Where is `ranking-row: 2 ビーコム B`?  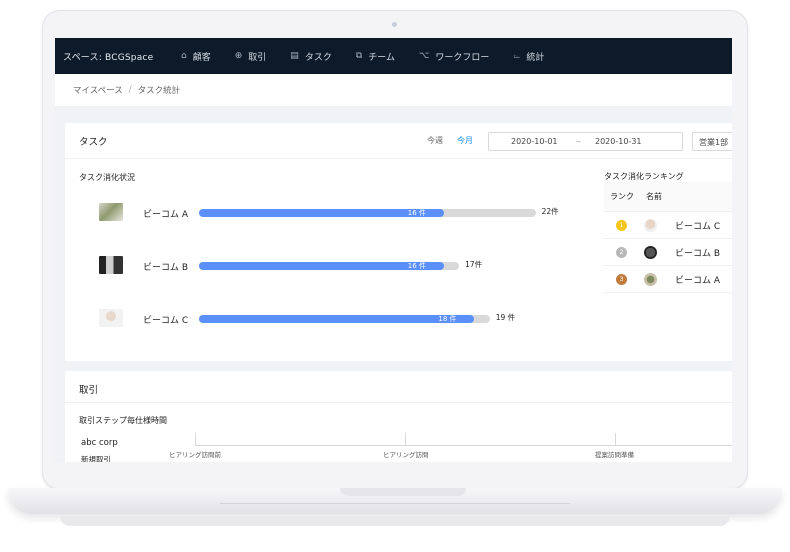
ranking-row: 2 ビーコム B is located at coordinates (668, 252).